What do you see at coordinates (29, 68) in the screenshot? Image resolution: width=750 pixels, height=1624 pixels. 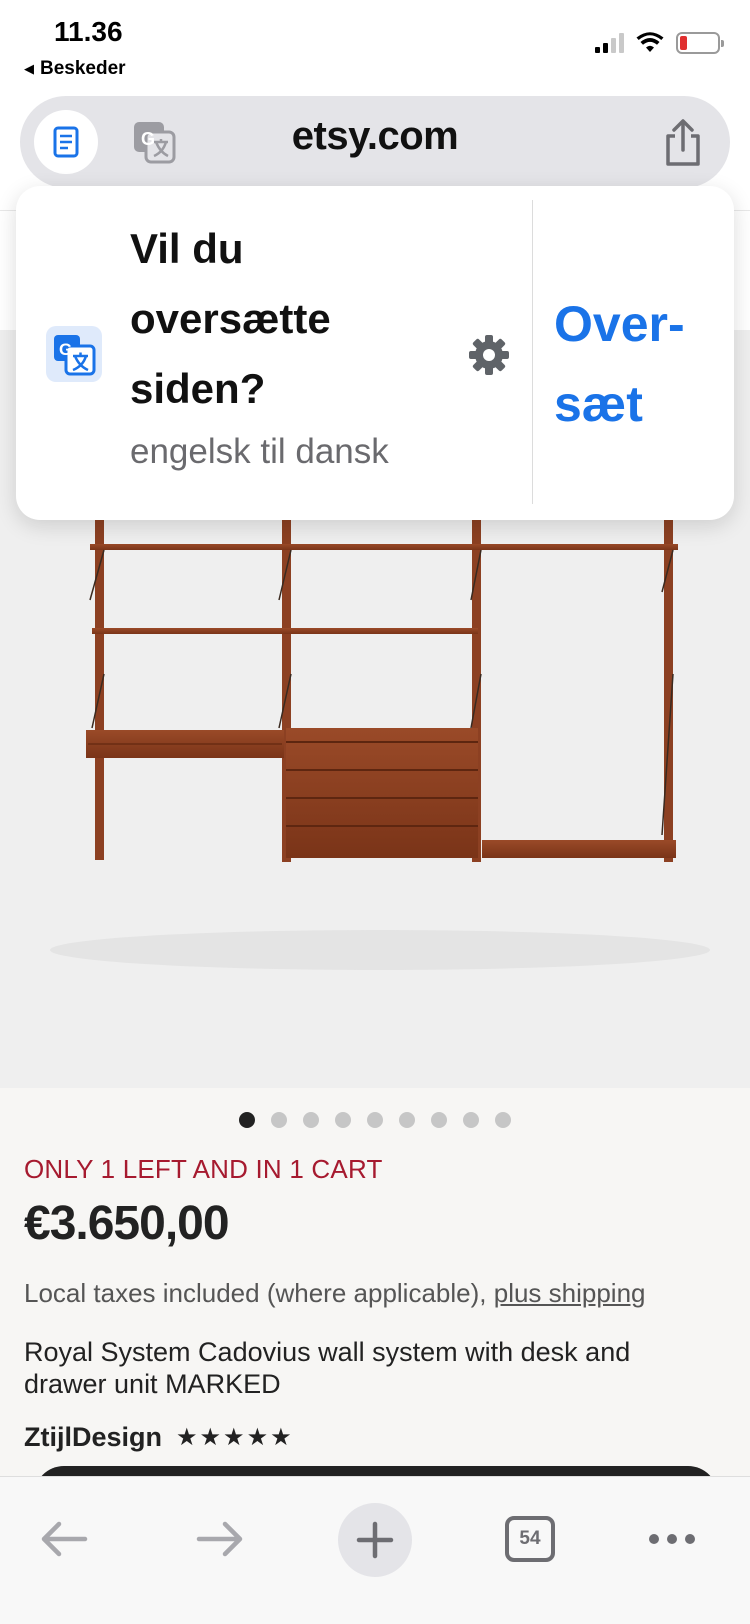 I see `back-triangle-icon: ◀` at bounding box center [29, 68].